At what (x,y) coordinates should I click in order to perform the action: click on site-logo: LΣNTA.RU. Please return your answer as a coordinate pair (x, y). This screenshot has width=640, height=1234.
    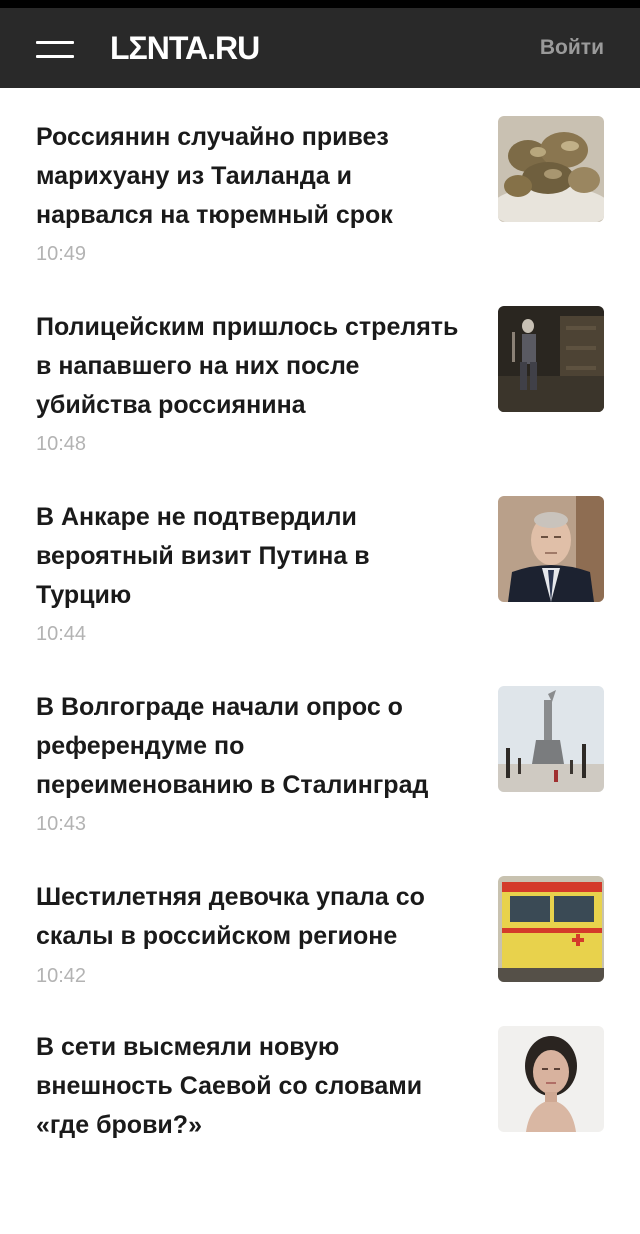
    Looking at the image, I should click on (185, 48).